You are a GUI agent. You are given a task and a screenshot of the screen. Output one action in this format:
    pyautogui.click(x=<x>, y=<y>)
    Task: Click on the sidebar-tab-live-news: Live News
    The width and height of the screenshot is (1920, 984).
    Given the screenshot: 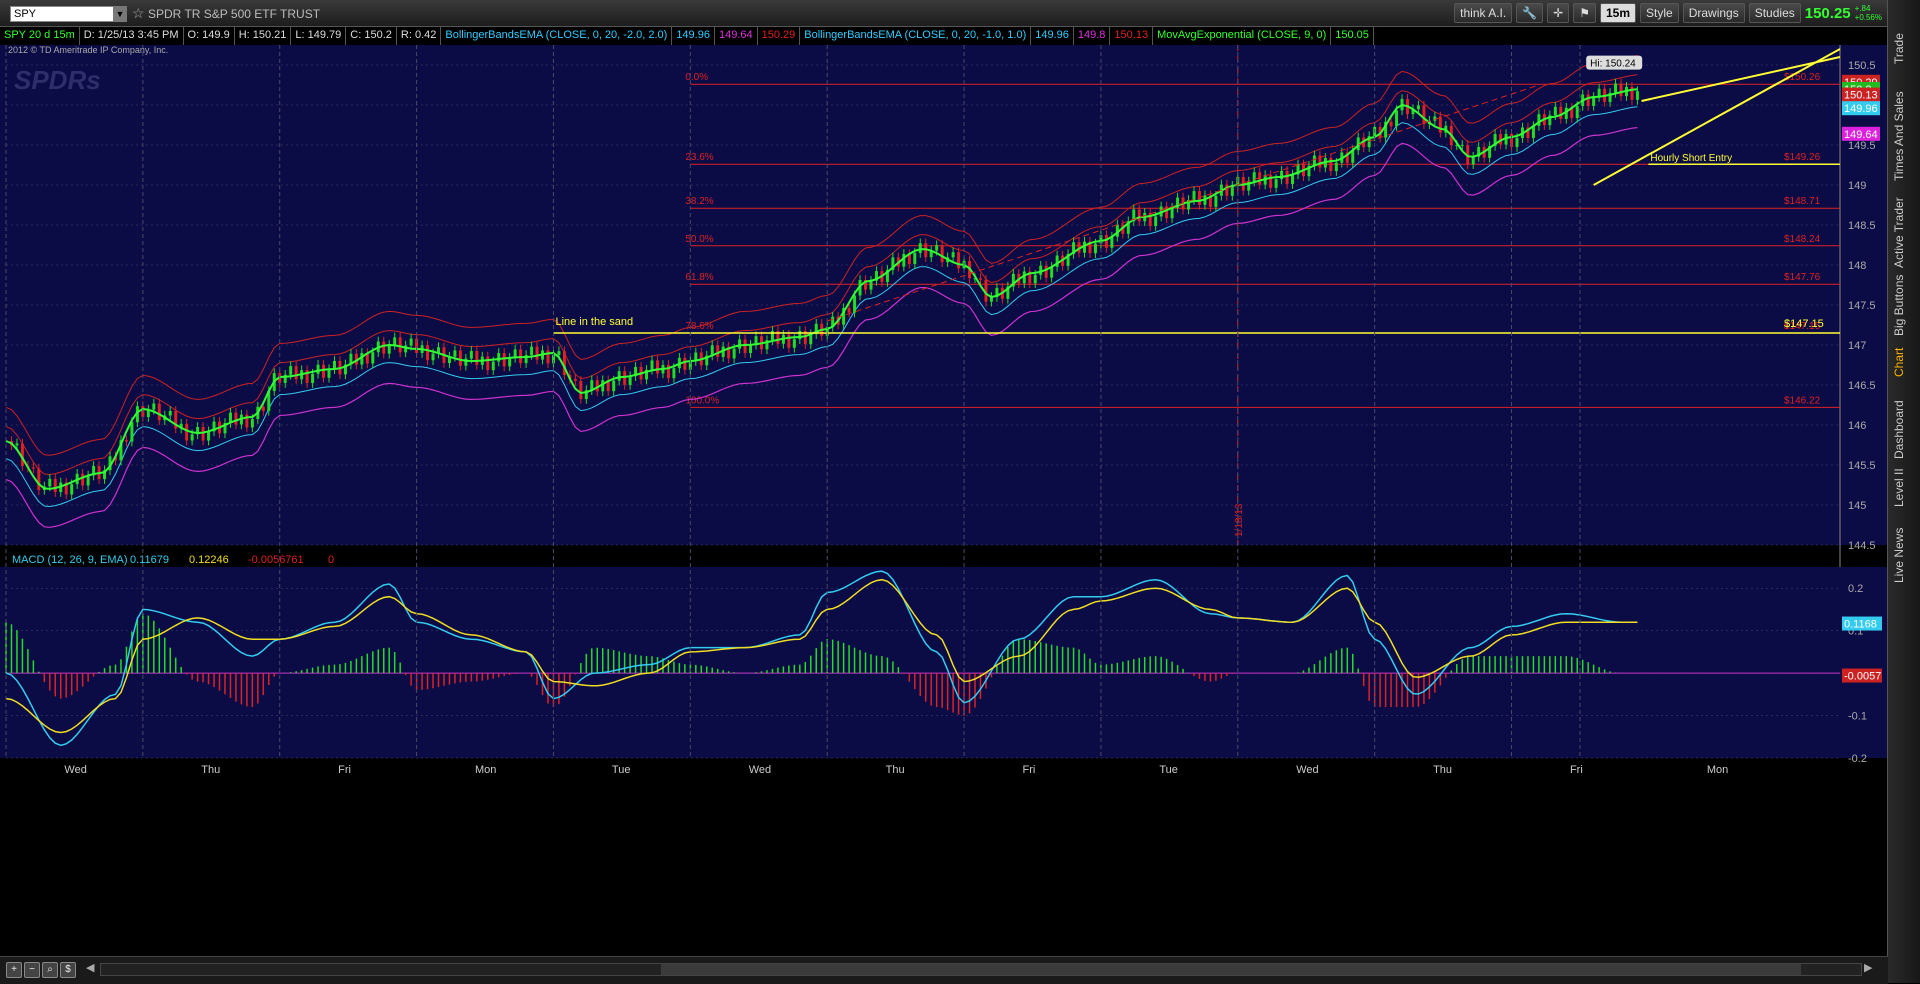 What is the action you would take?
    pyautogui.click(x=1904, y=555)
    